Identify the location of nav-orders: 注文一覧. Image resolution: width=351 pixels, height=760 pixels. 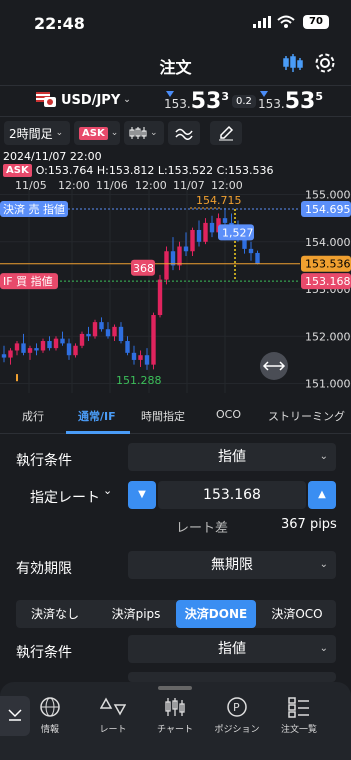
(299, 715).